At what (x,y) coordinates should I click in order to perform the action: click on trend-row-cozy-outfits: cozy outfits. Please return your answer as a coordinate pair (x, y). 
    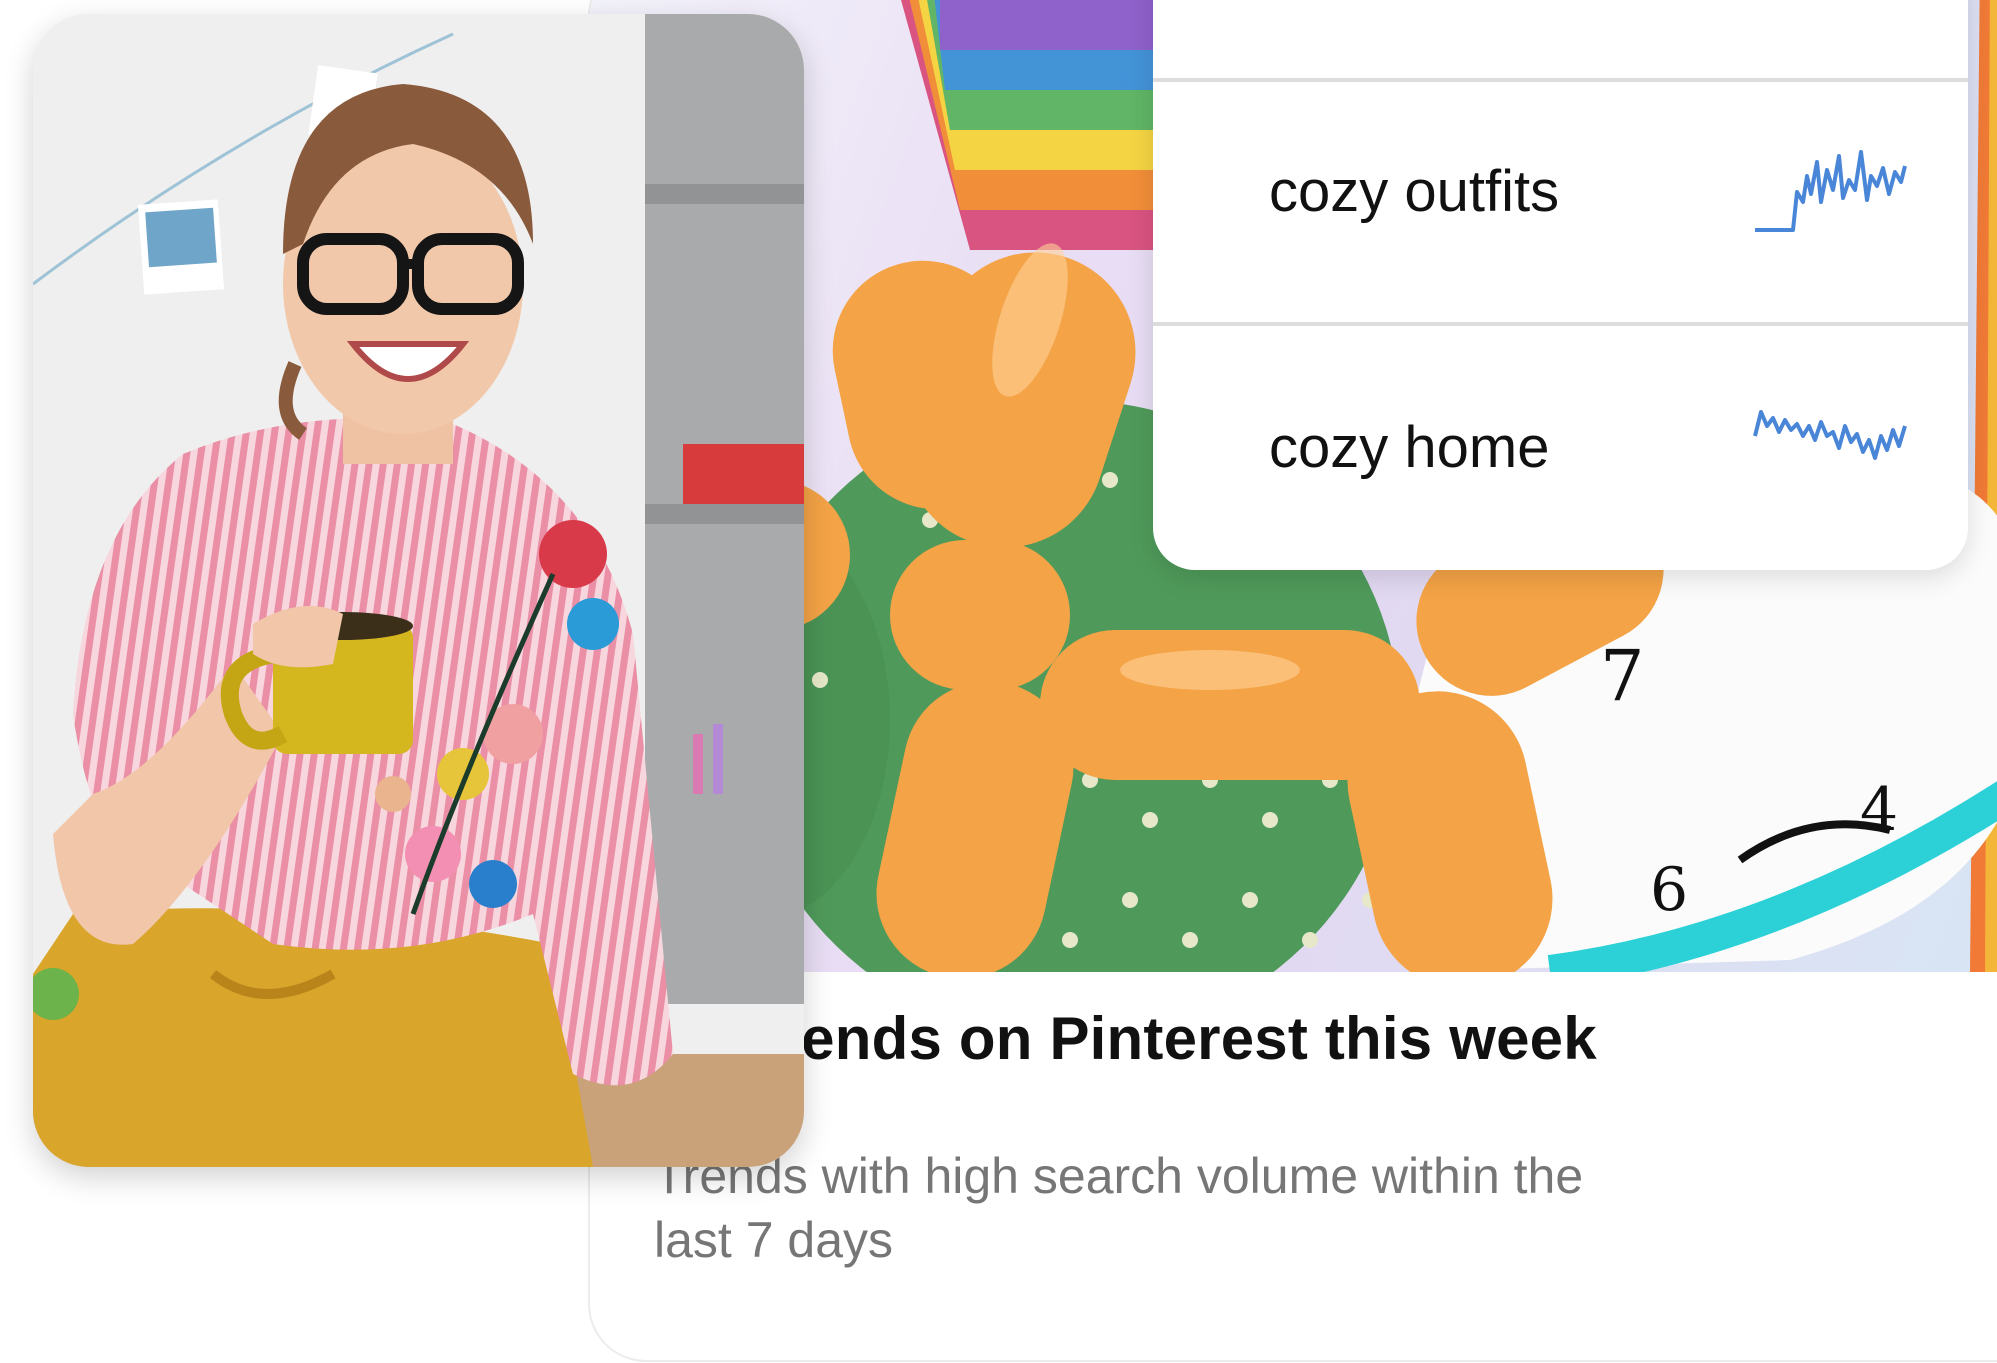
    Looking at the image, I should click on (1560, 200).